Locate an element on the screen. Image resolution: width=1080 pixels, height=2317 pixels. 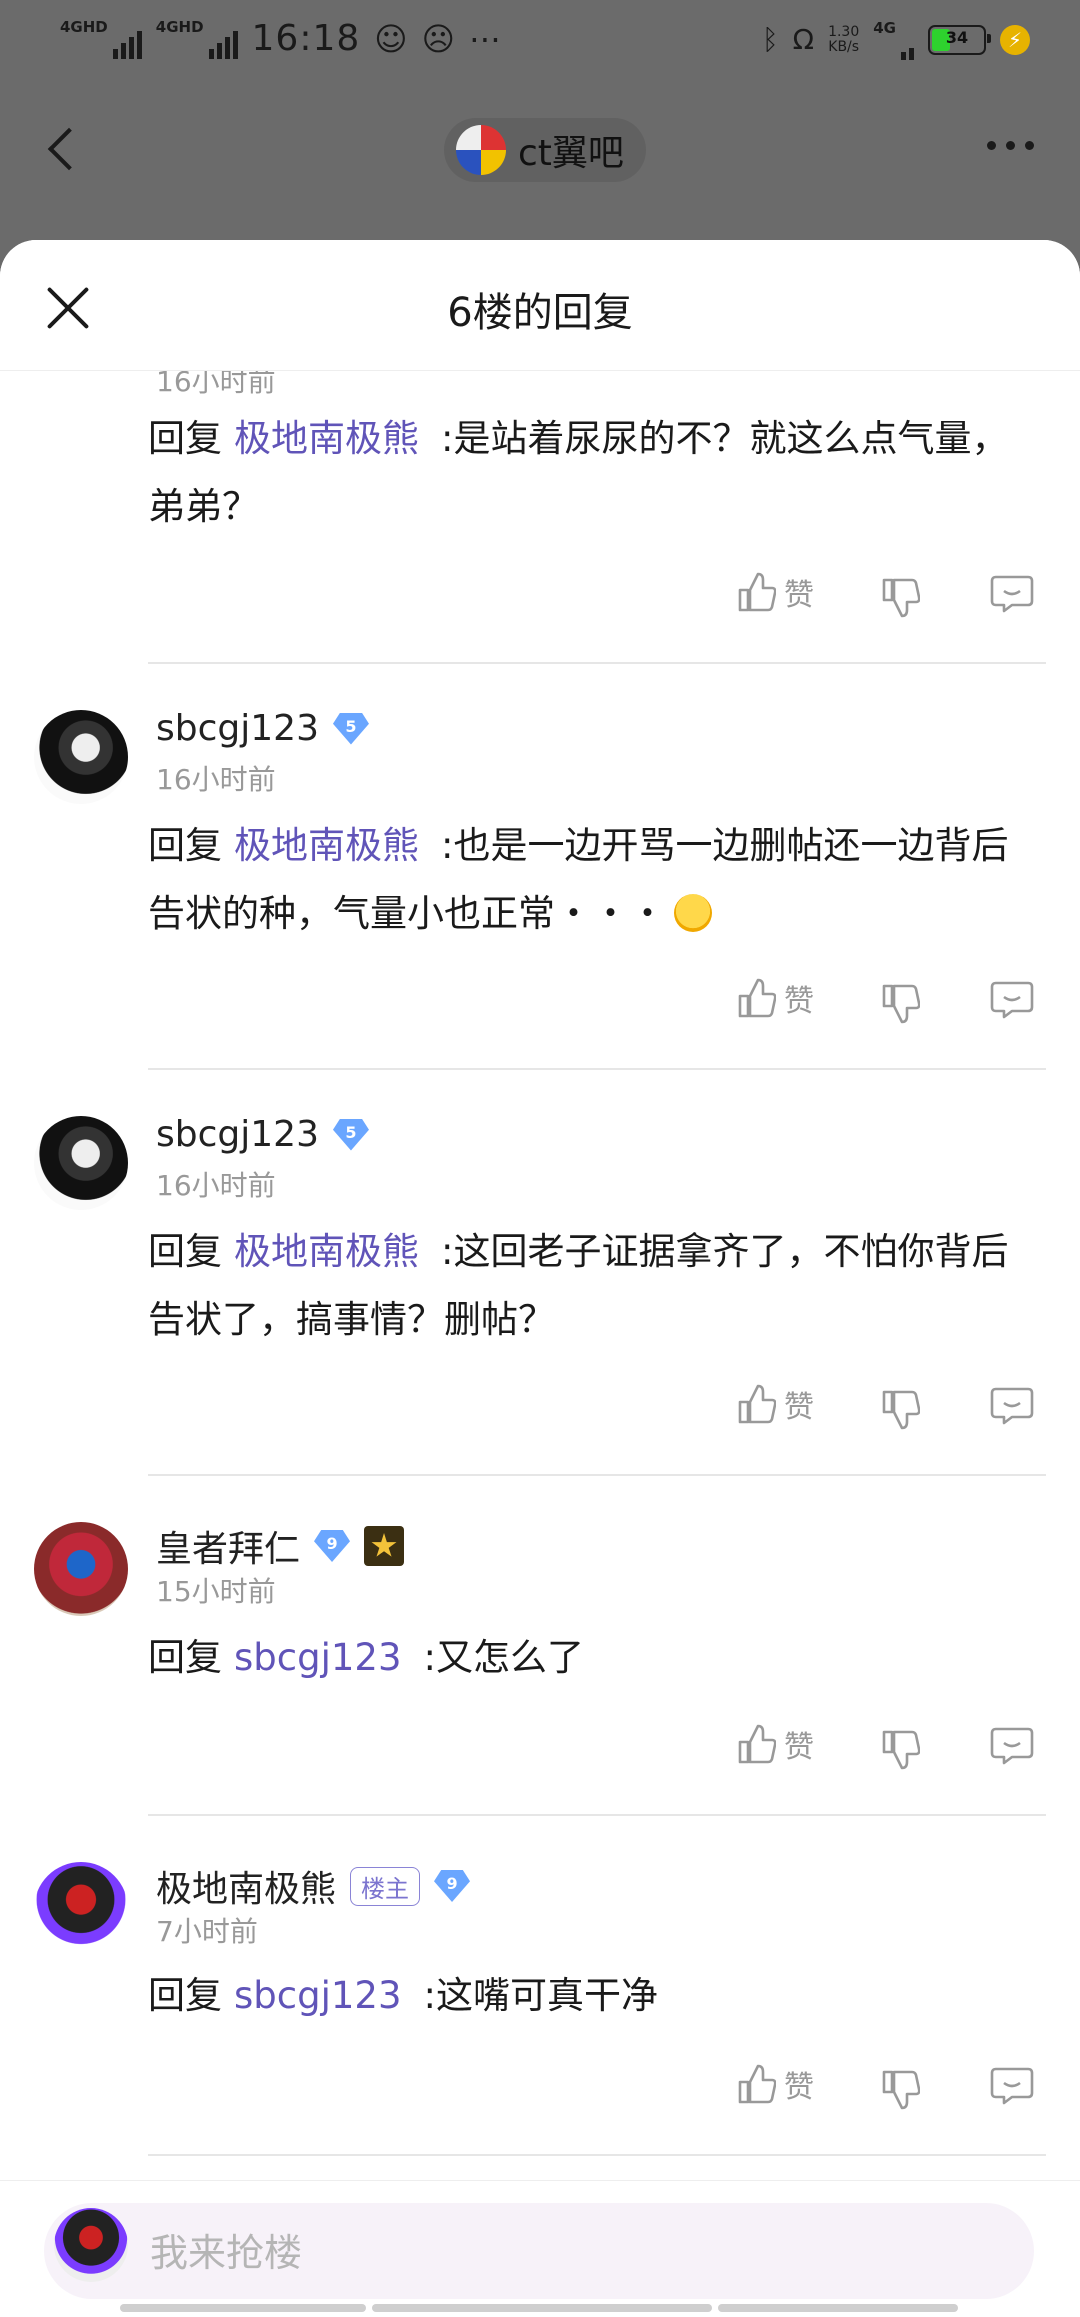
signal-icon: 4G is located at coordinates (893, 40).